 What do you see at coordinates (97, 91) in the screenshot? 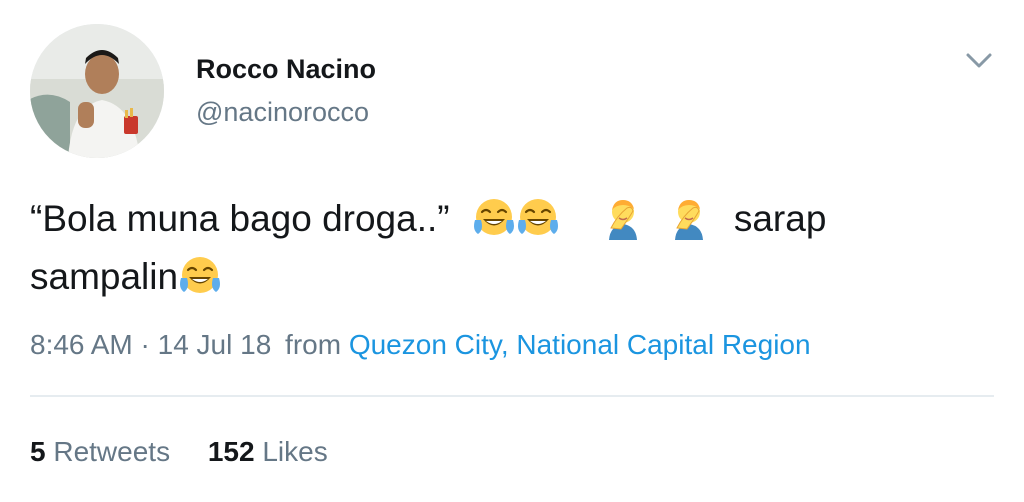
I see `avatar` at bounding box center [97, 91].